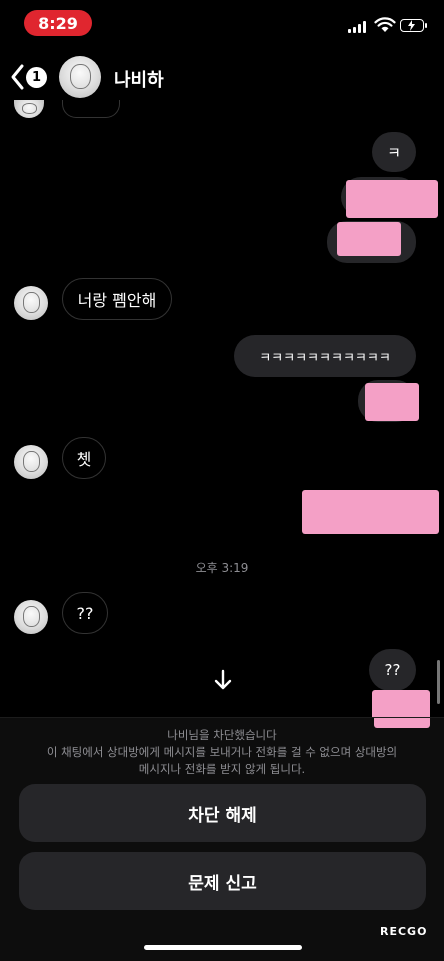  Describe the element at coordinates (85, 613) in the screenshot. I see `message-bubble-incoming: ??` at that location.